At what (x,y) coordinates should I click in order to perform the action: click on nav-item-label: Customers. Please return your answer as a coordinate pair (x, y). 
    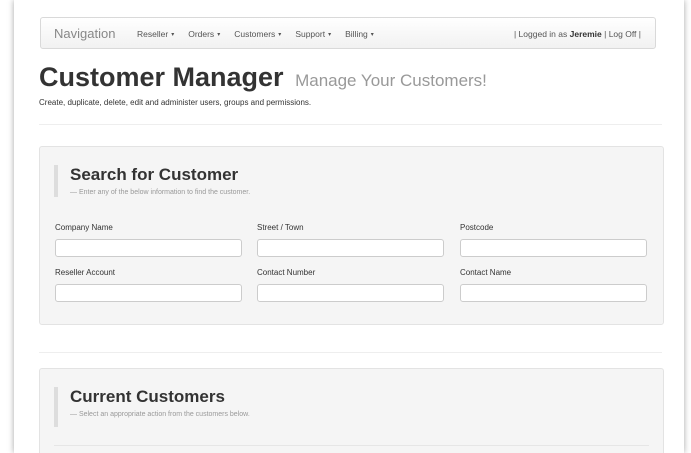
    Looking at the image, I should click on (255, 34).